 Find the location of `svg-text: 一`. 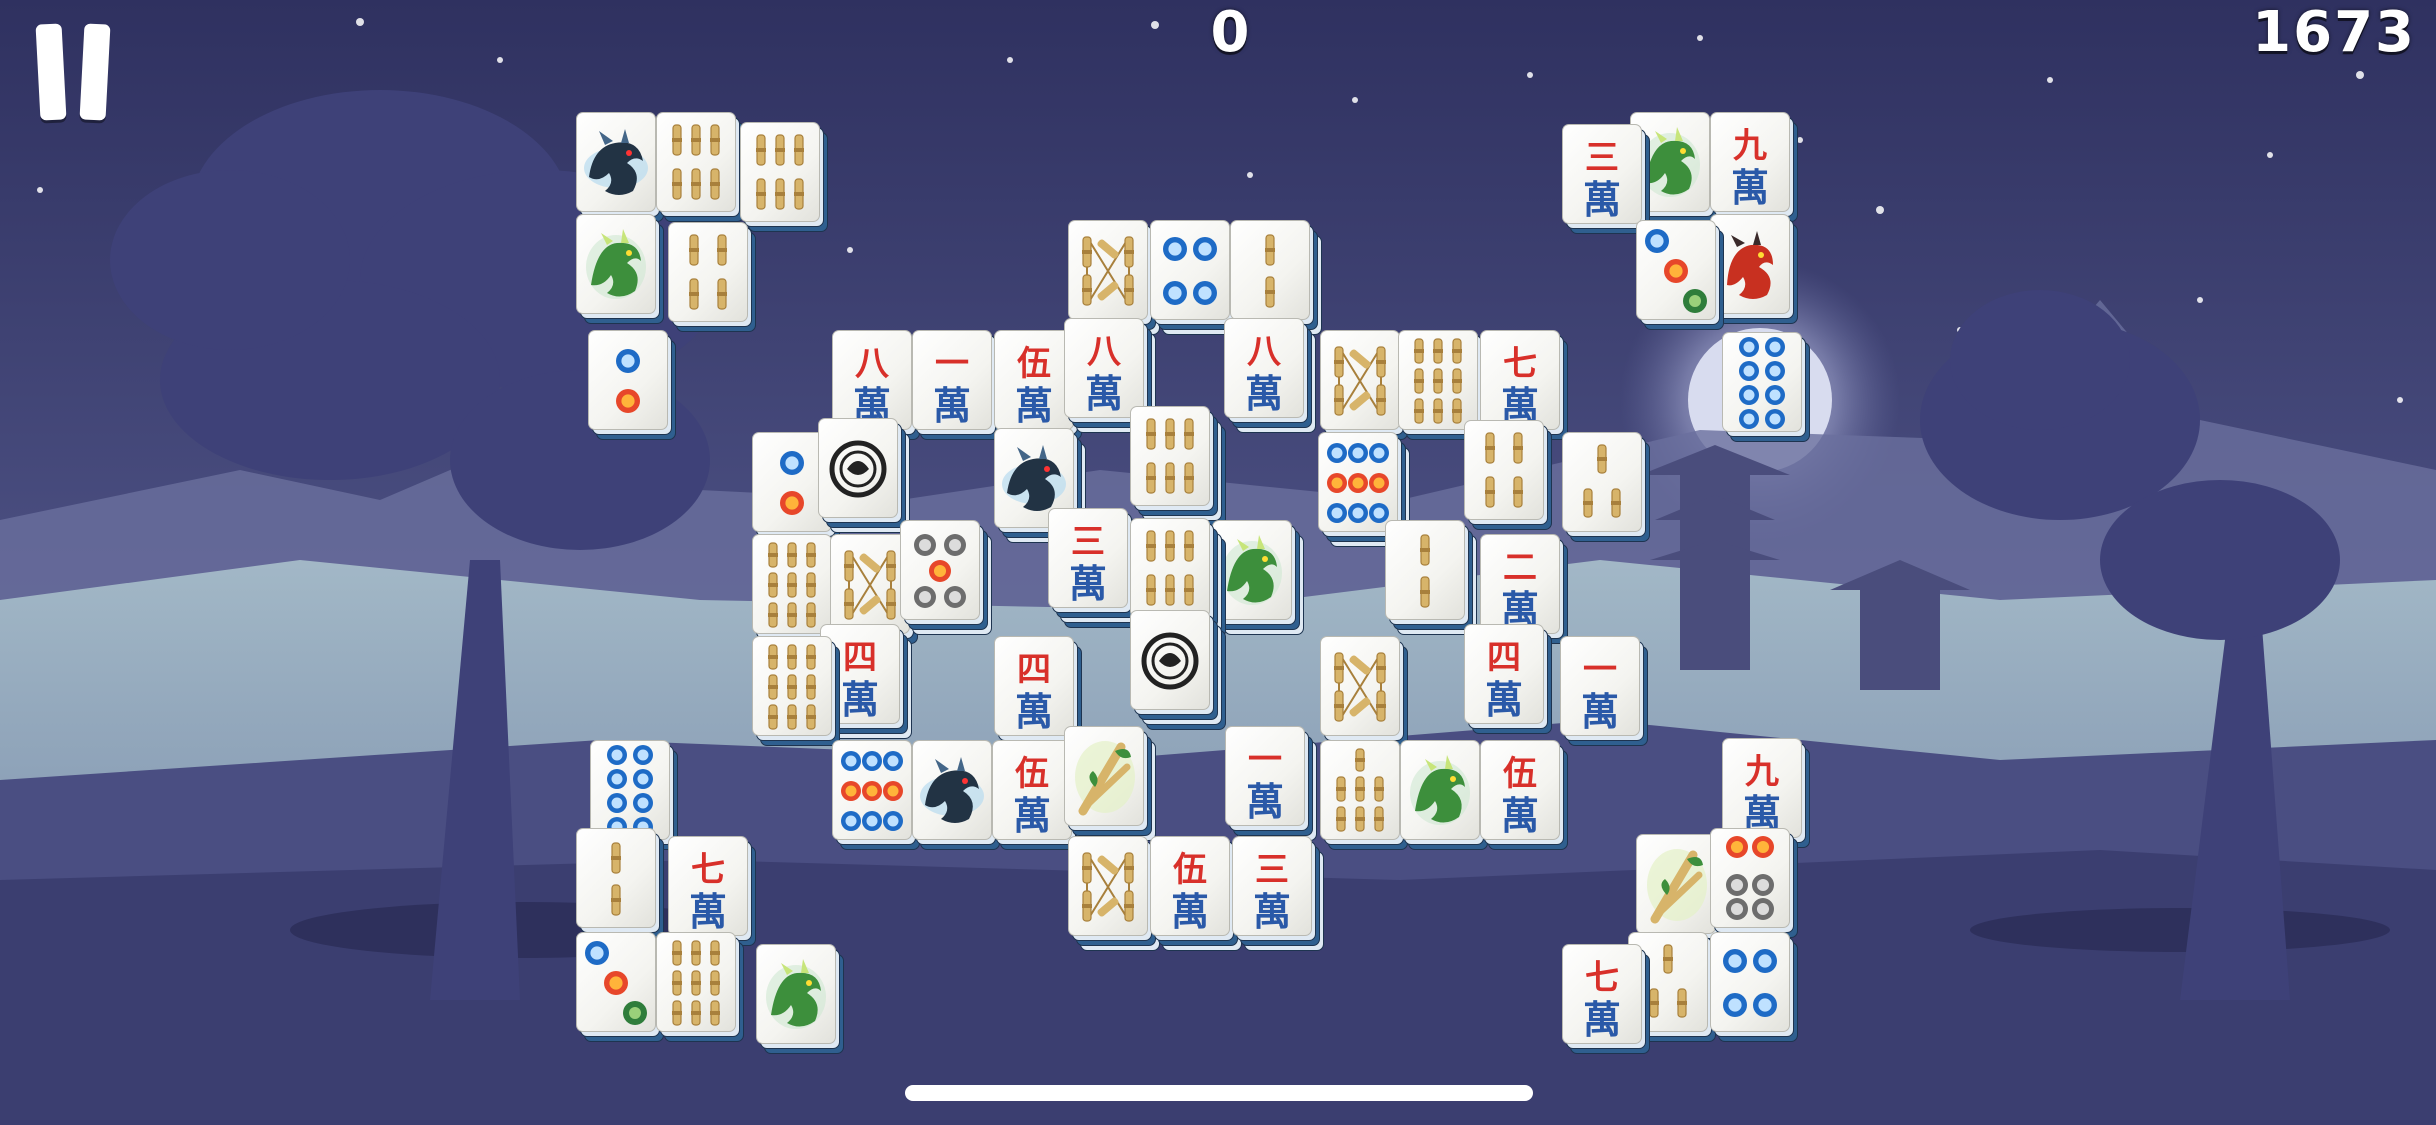

svg-text: 一 is located at coordinates (1265, 760).